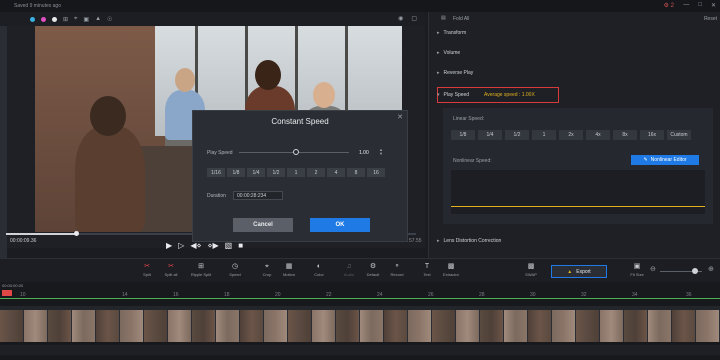 This screenshot has width=720, height=360. What do you see at coordinates (360, 6) in the screenshot?
I see `title-bar: Saved 9 minutes ago ⚙ 2 — □ ✕` at bounding box center [360, 6].